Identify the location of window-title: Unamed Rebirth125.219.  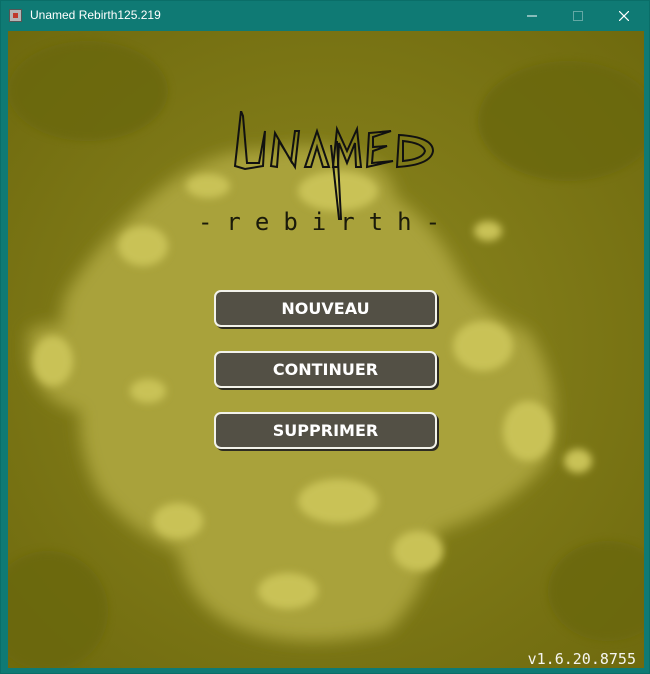
(95, 15).